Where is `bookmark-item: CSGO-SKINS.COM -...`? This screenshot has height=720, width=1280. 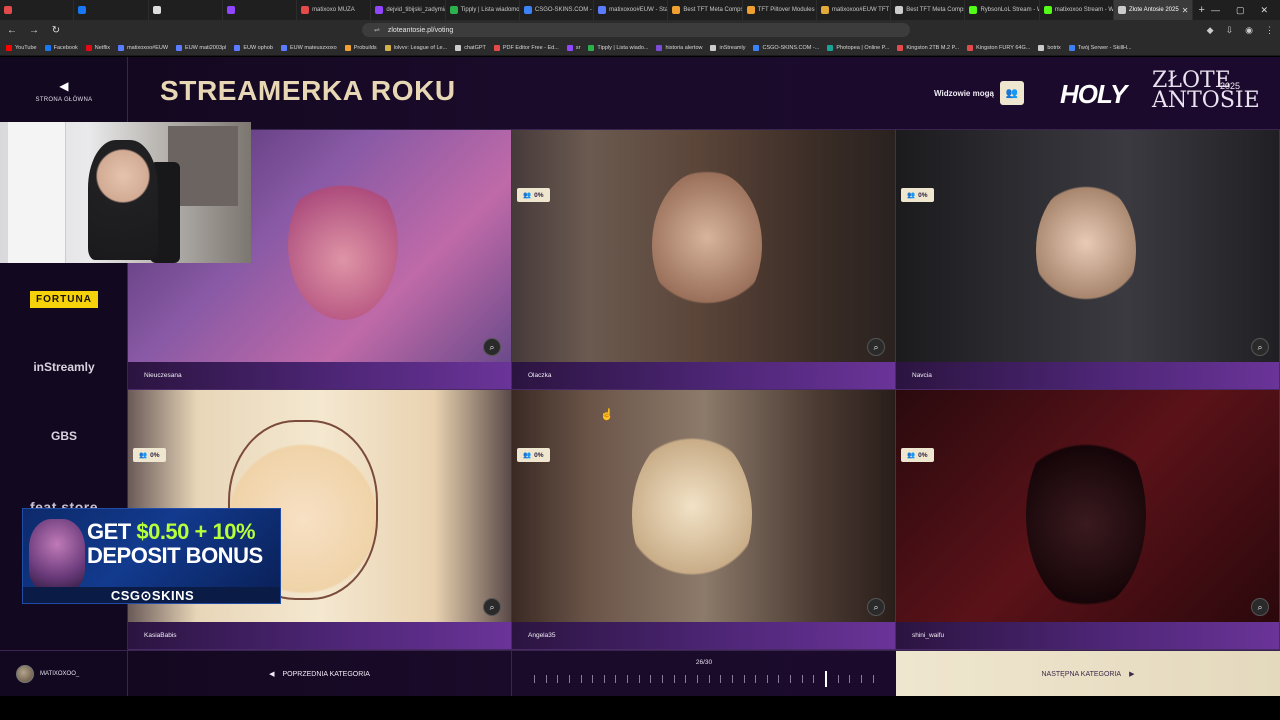 bookmark-item: CSGO-SKINS.COM -... is located at coordinates (786, 47).